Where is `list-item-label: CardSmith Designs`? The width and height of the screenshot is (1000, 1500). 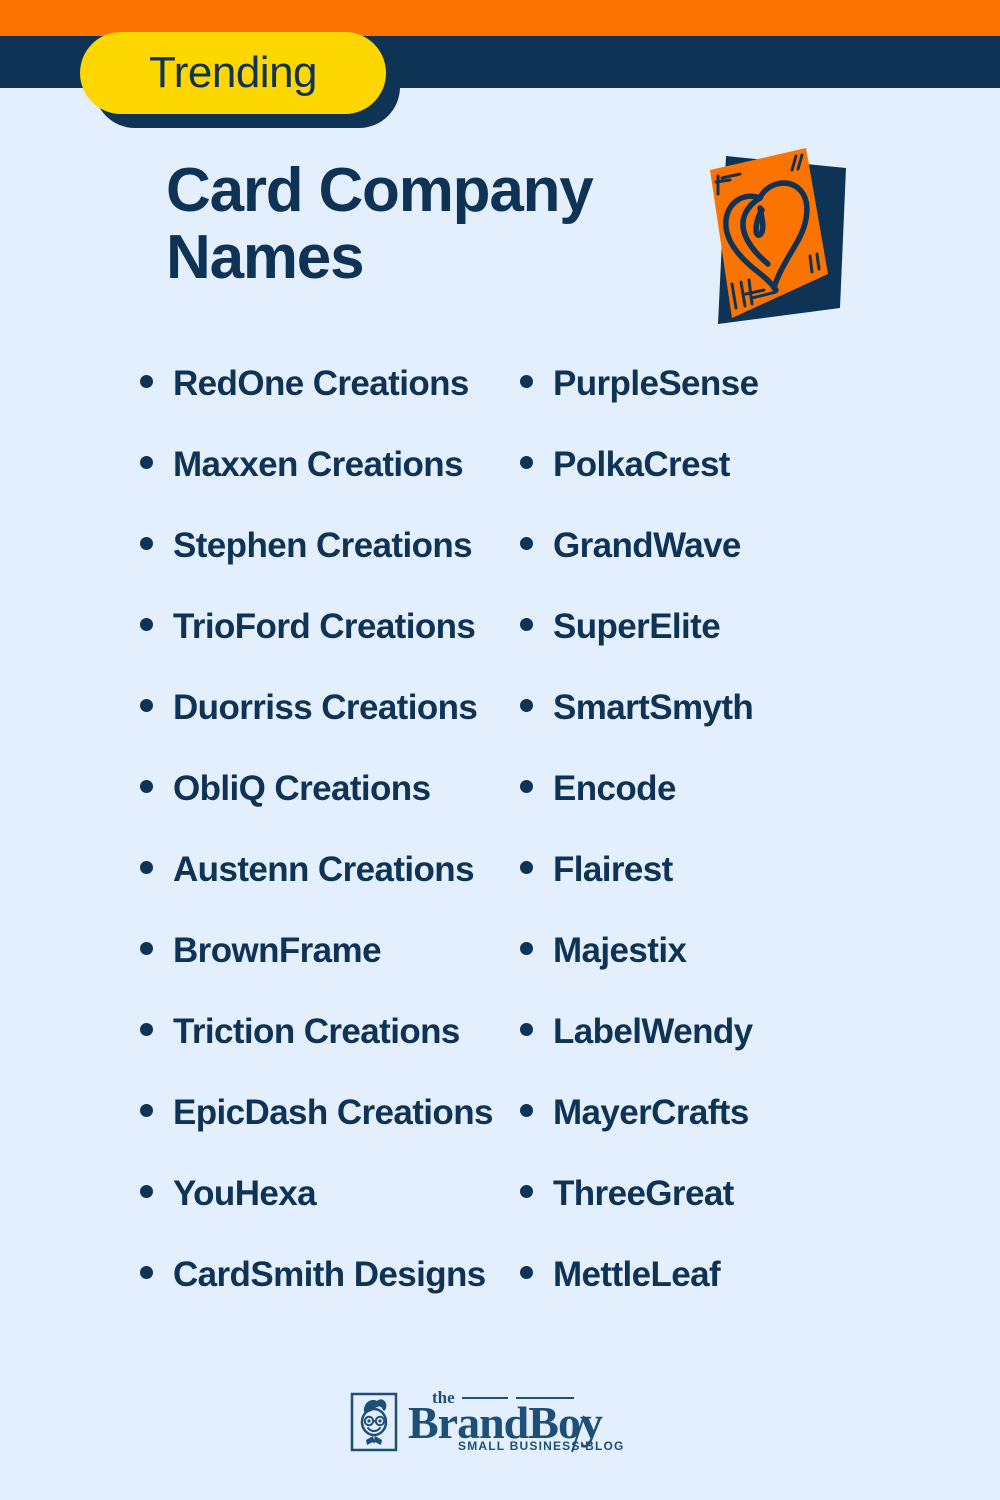
list-item-label: CardSmith Designs is located at coordinates (329, 1274).